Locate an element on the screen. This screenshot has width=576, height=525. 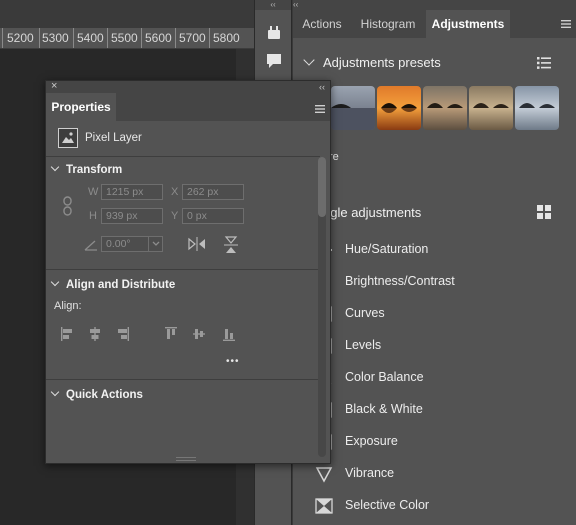
single-adjustments-header: ngle adjustments is located at coordinates (372, 212).